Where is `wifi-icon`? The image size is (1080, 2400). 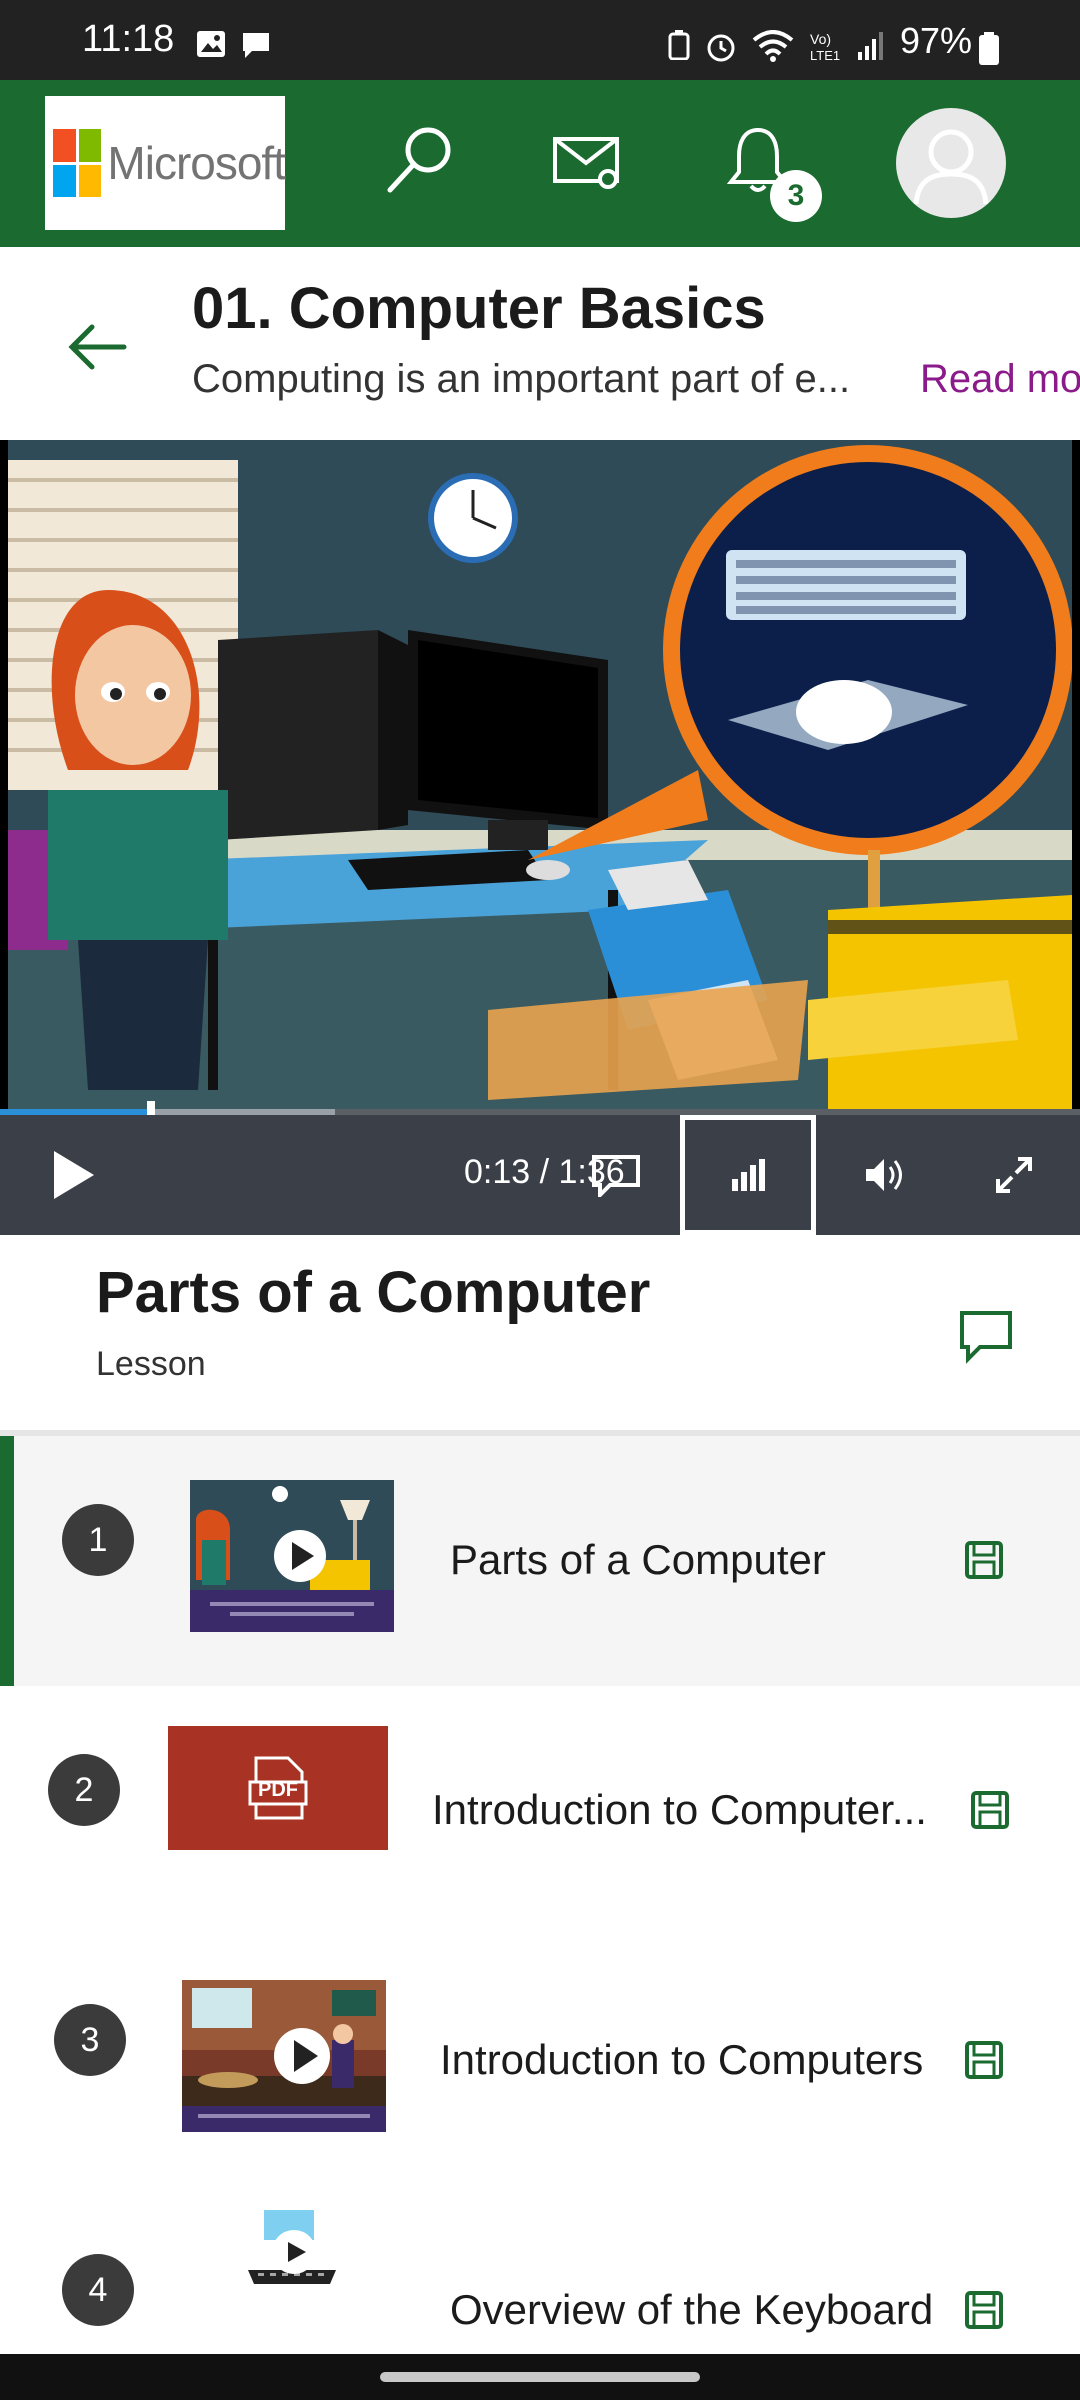 wifi-icon is located at coordinates (773, 46).